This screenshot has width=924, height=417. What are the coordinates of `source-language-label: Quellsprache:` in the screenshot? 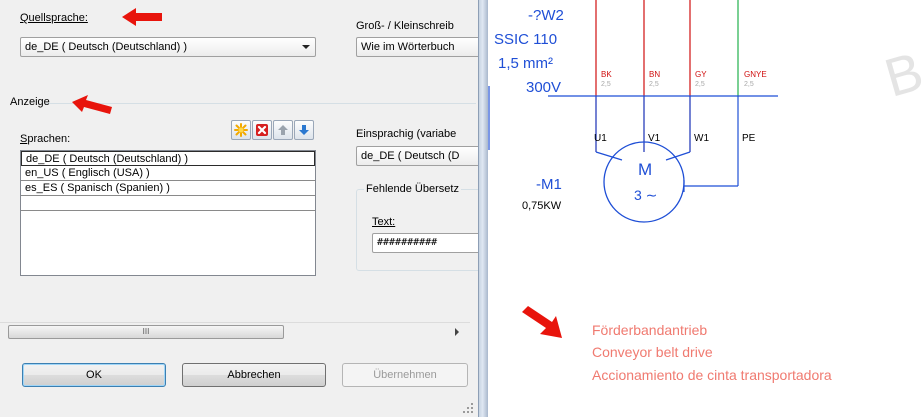 It's located at (54, 18).